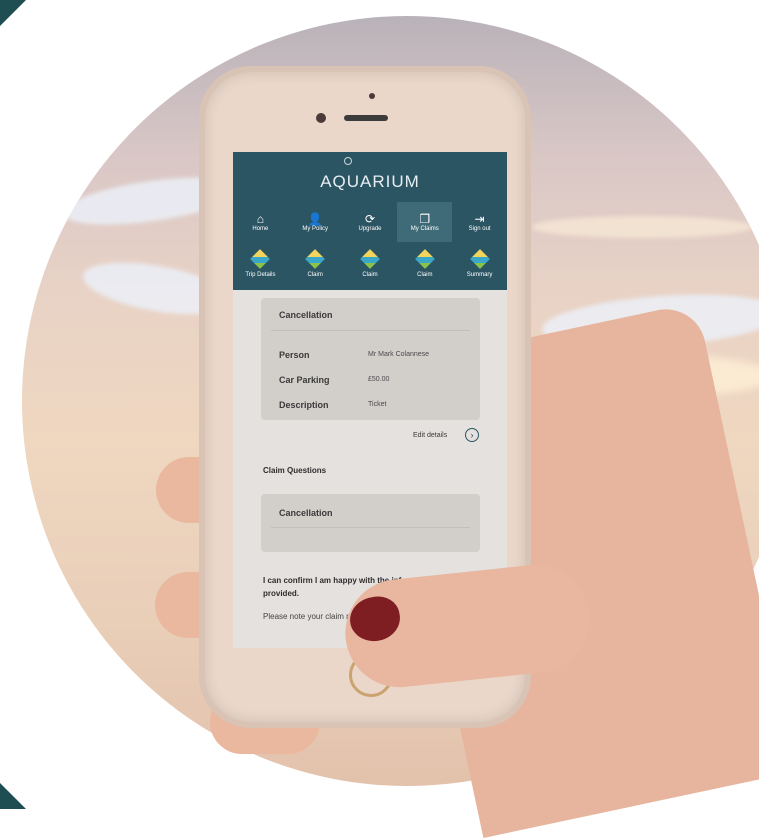  Describe the element at coordinates (260, 229) in the screenshot. I see `nav-label: Home` at that location.